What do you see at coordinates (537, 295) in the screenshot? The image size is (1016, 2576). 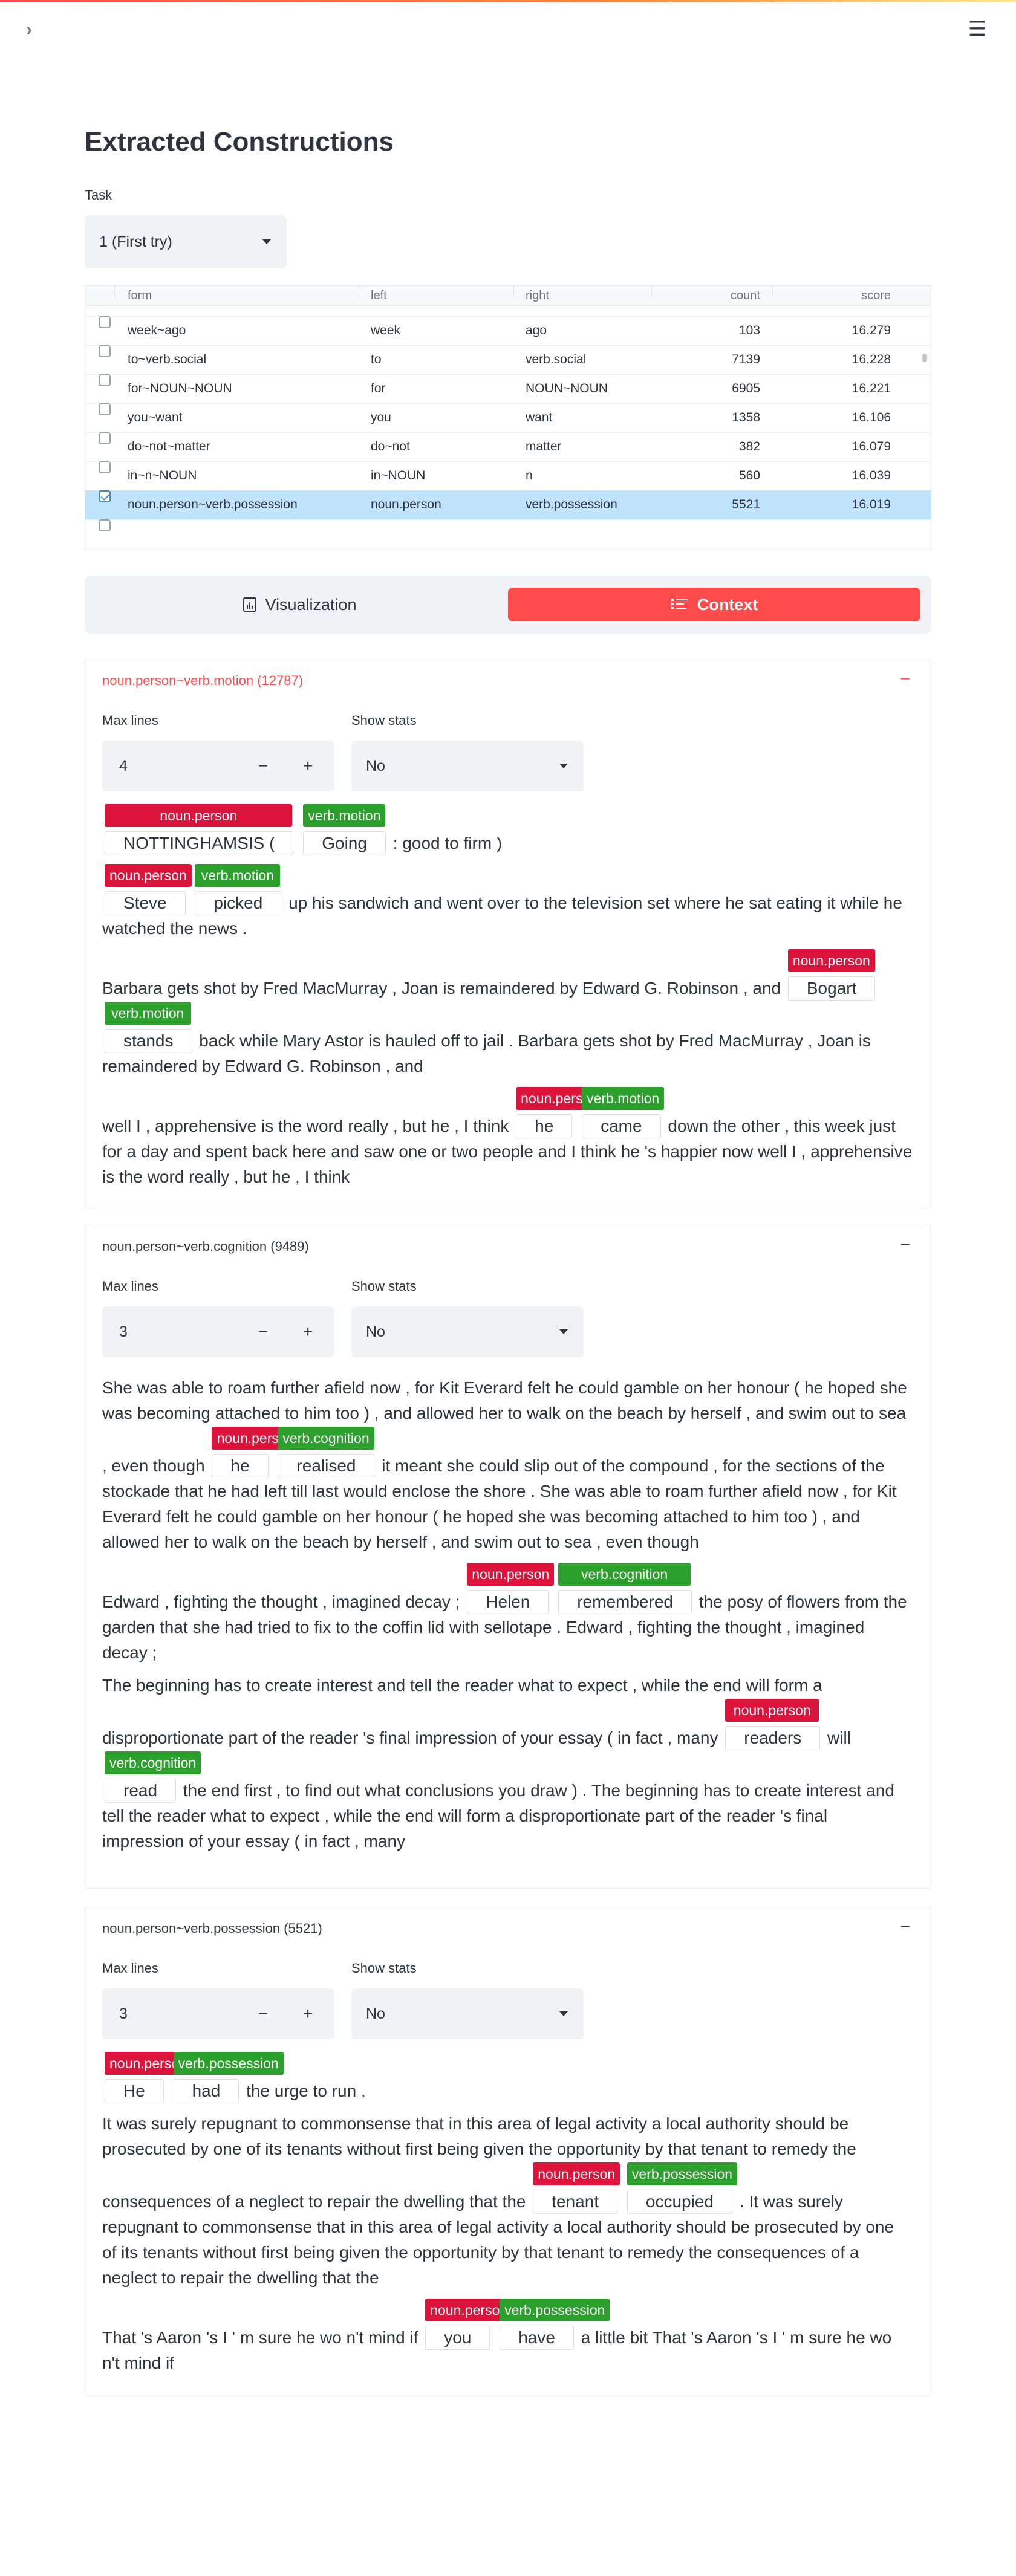 I see `column-header-right: right` at bounding box center [537, 295].